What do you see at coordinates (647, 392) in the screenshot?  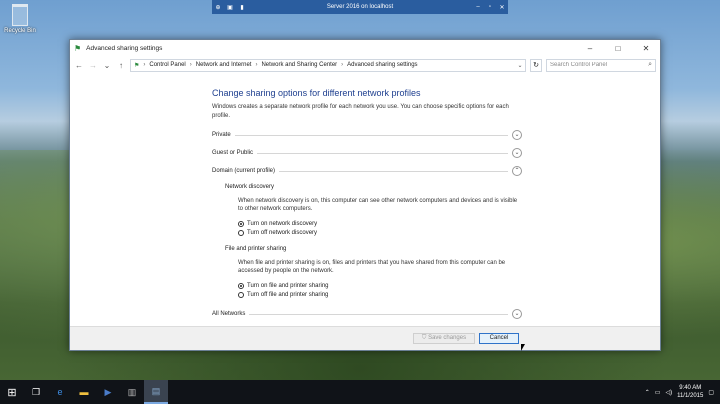 I see `tray-chevron-icon: ⌃` at bounding box center [647, 392].